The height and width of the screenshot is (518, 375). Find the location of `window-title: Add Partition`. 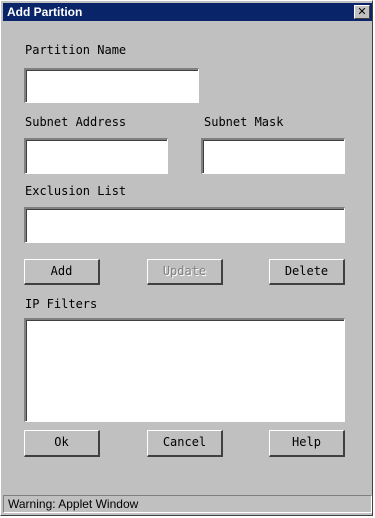

window-title: Add Partition is located at coordinates (45, 12).